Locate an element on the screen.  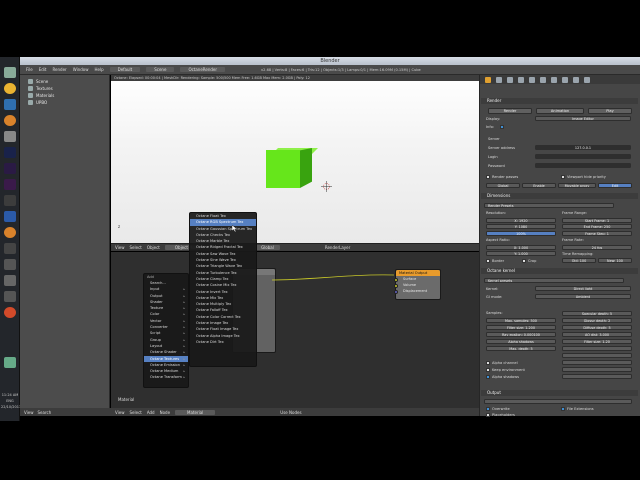
time-new-field: New: 100 is located at coordinates (615, 260).